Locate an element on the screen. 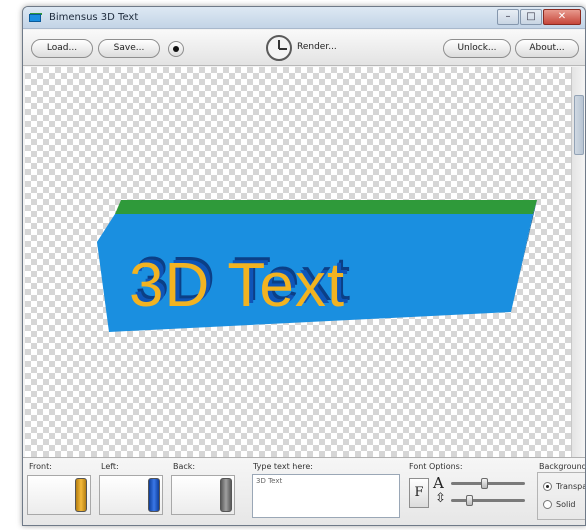  minimize-button: – is located at coordinates (508, 17).